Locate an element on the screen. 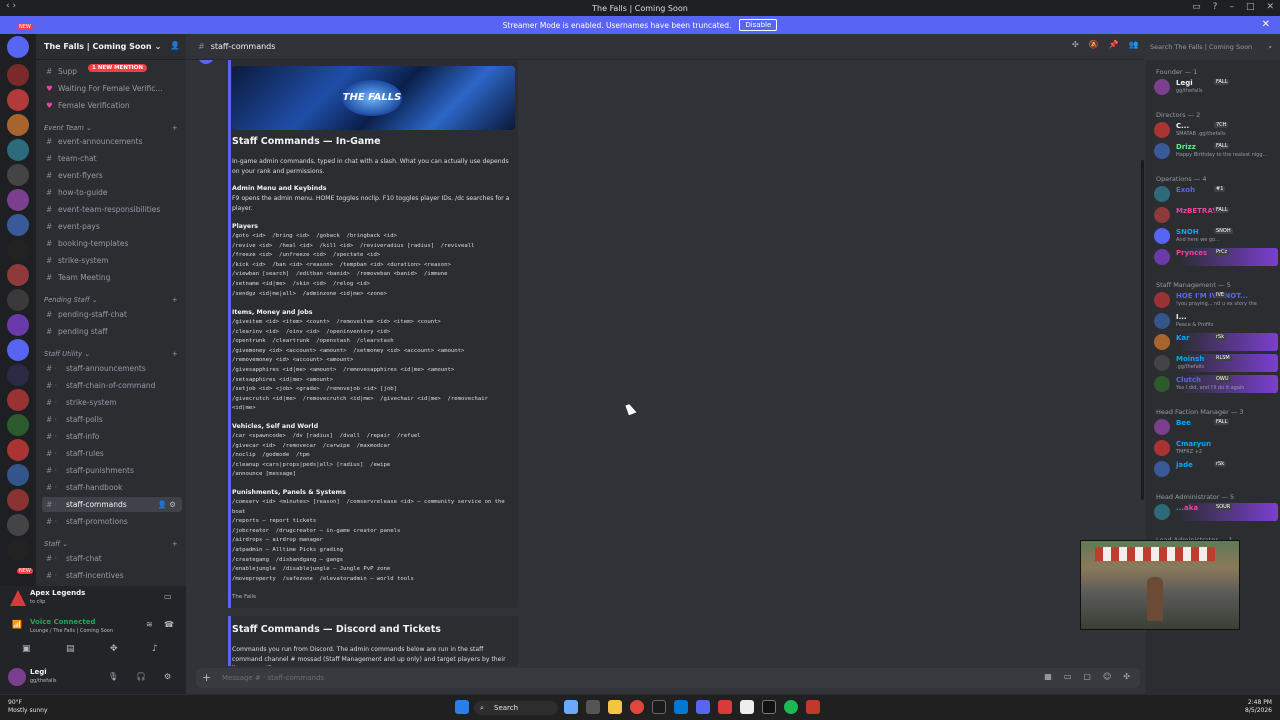 The width and height of the screenshot is (1280, 720). member-row: C... 7CH SMATAB .gg/thefalls is located at coordinates (1216, 130).